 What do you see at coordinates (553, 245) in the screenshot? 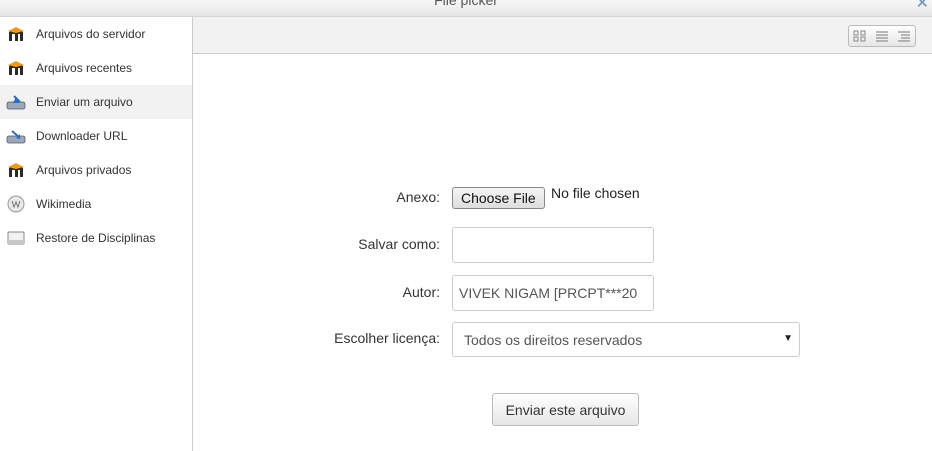
I see `save-as-input` at bounding box center [553, 245].